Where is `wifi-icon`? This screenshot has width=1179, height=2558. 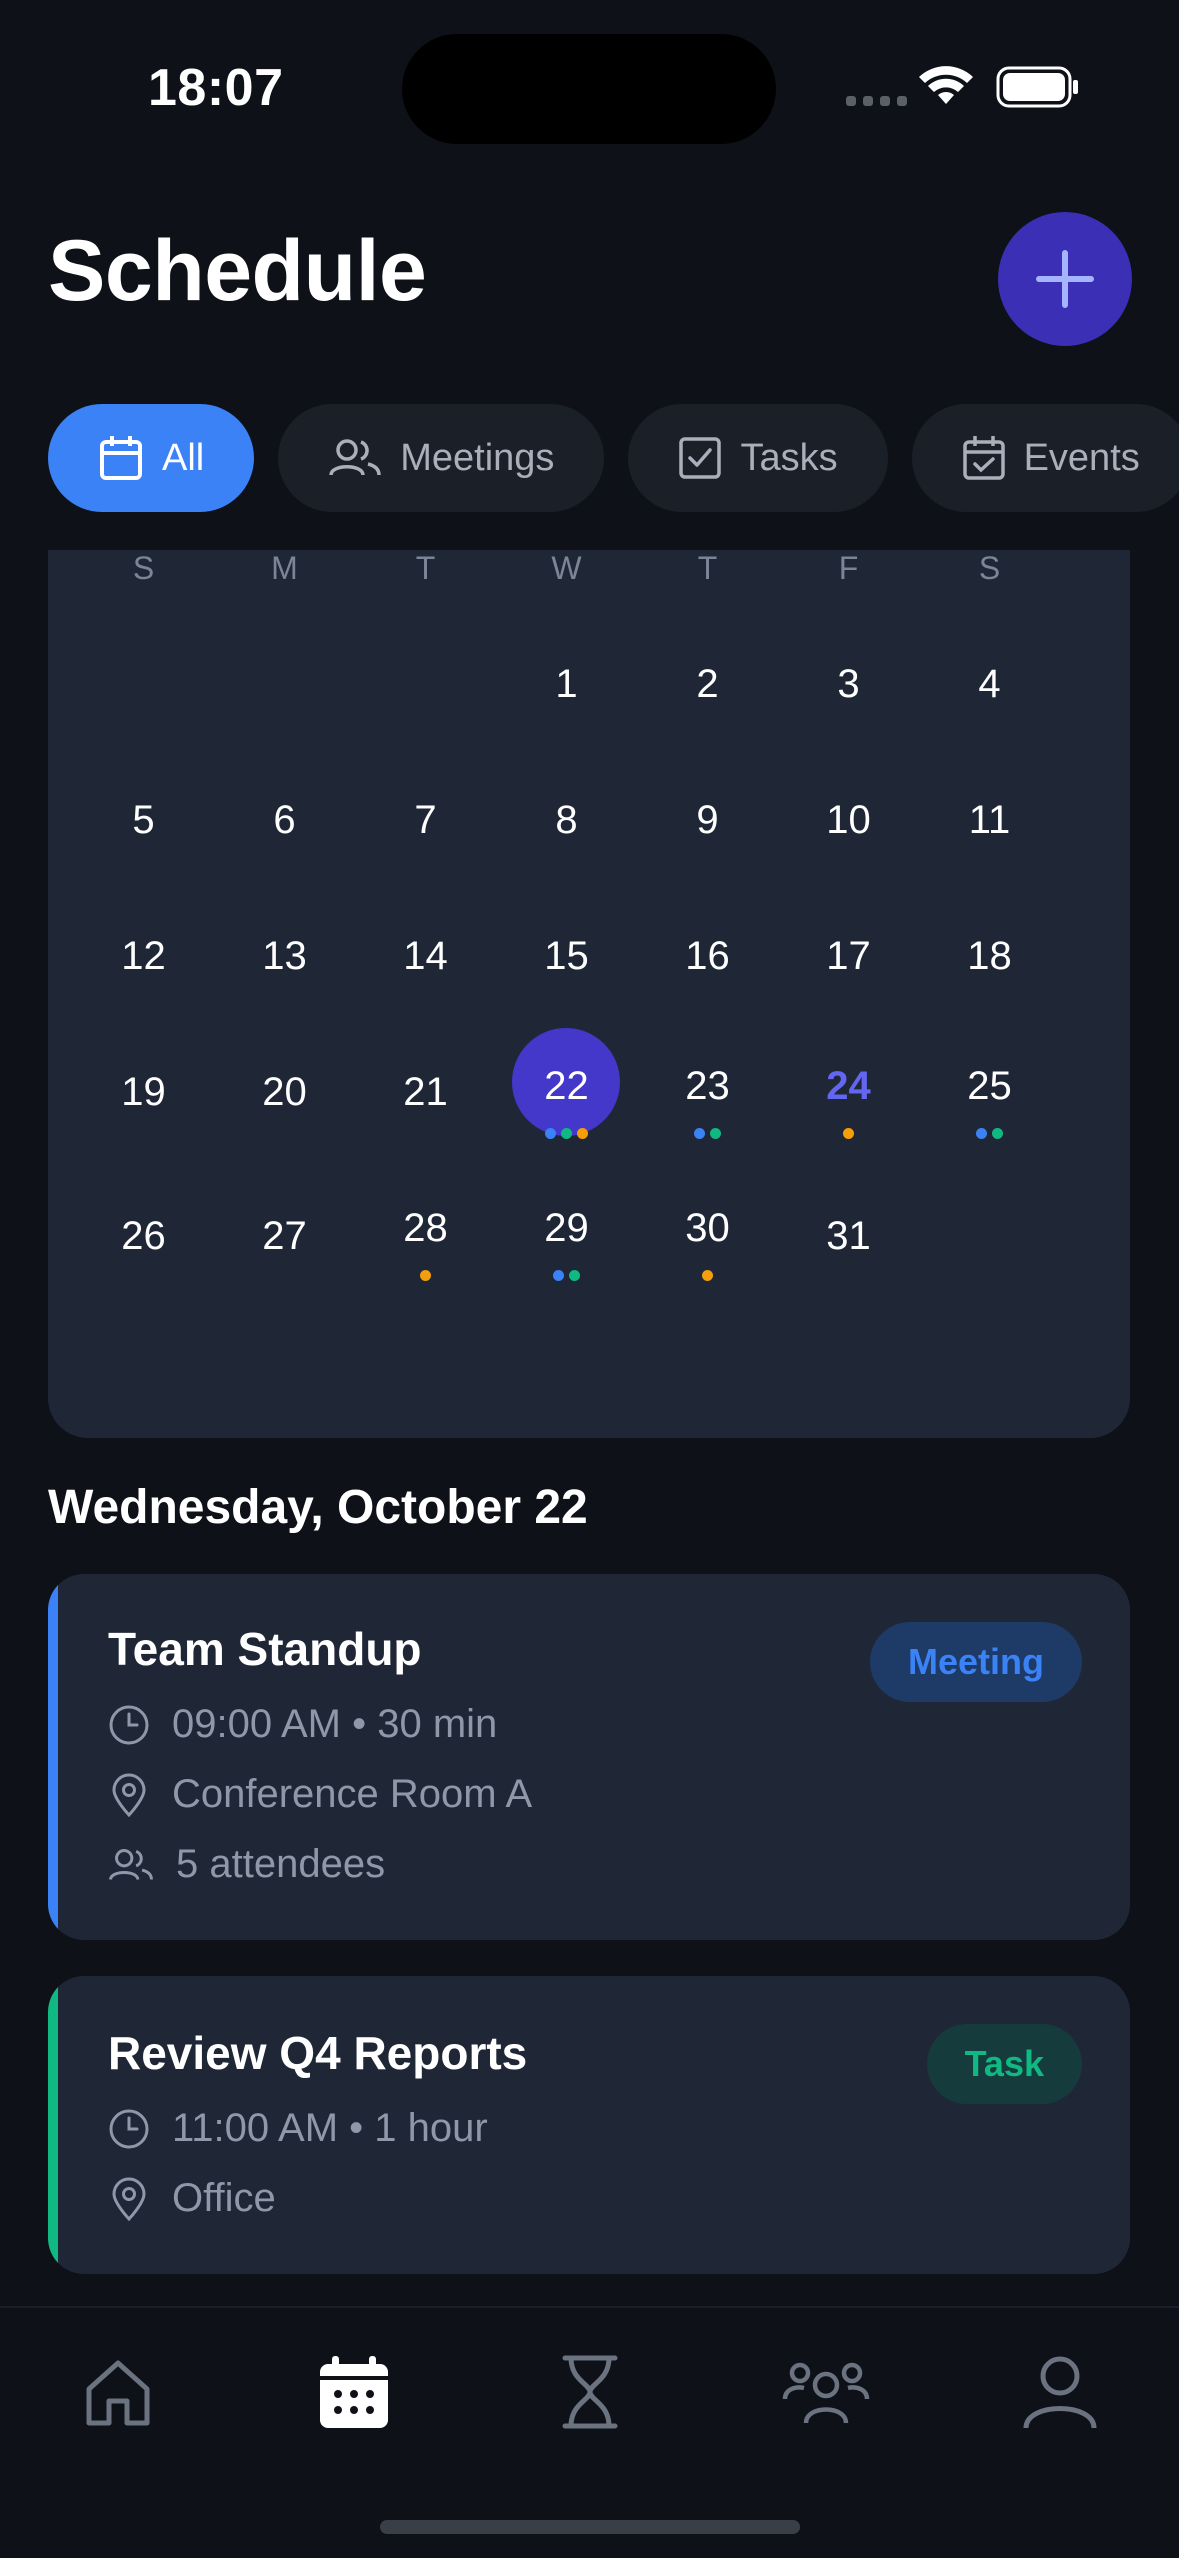 wifi-icon is located at coordinates (946, 87).